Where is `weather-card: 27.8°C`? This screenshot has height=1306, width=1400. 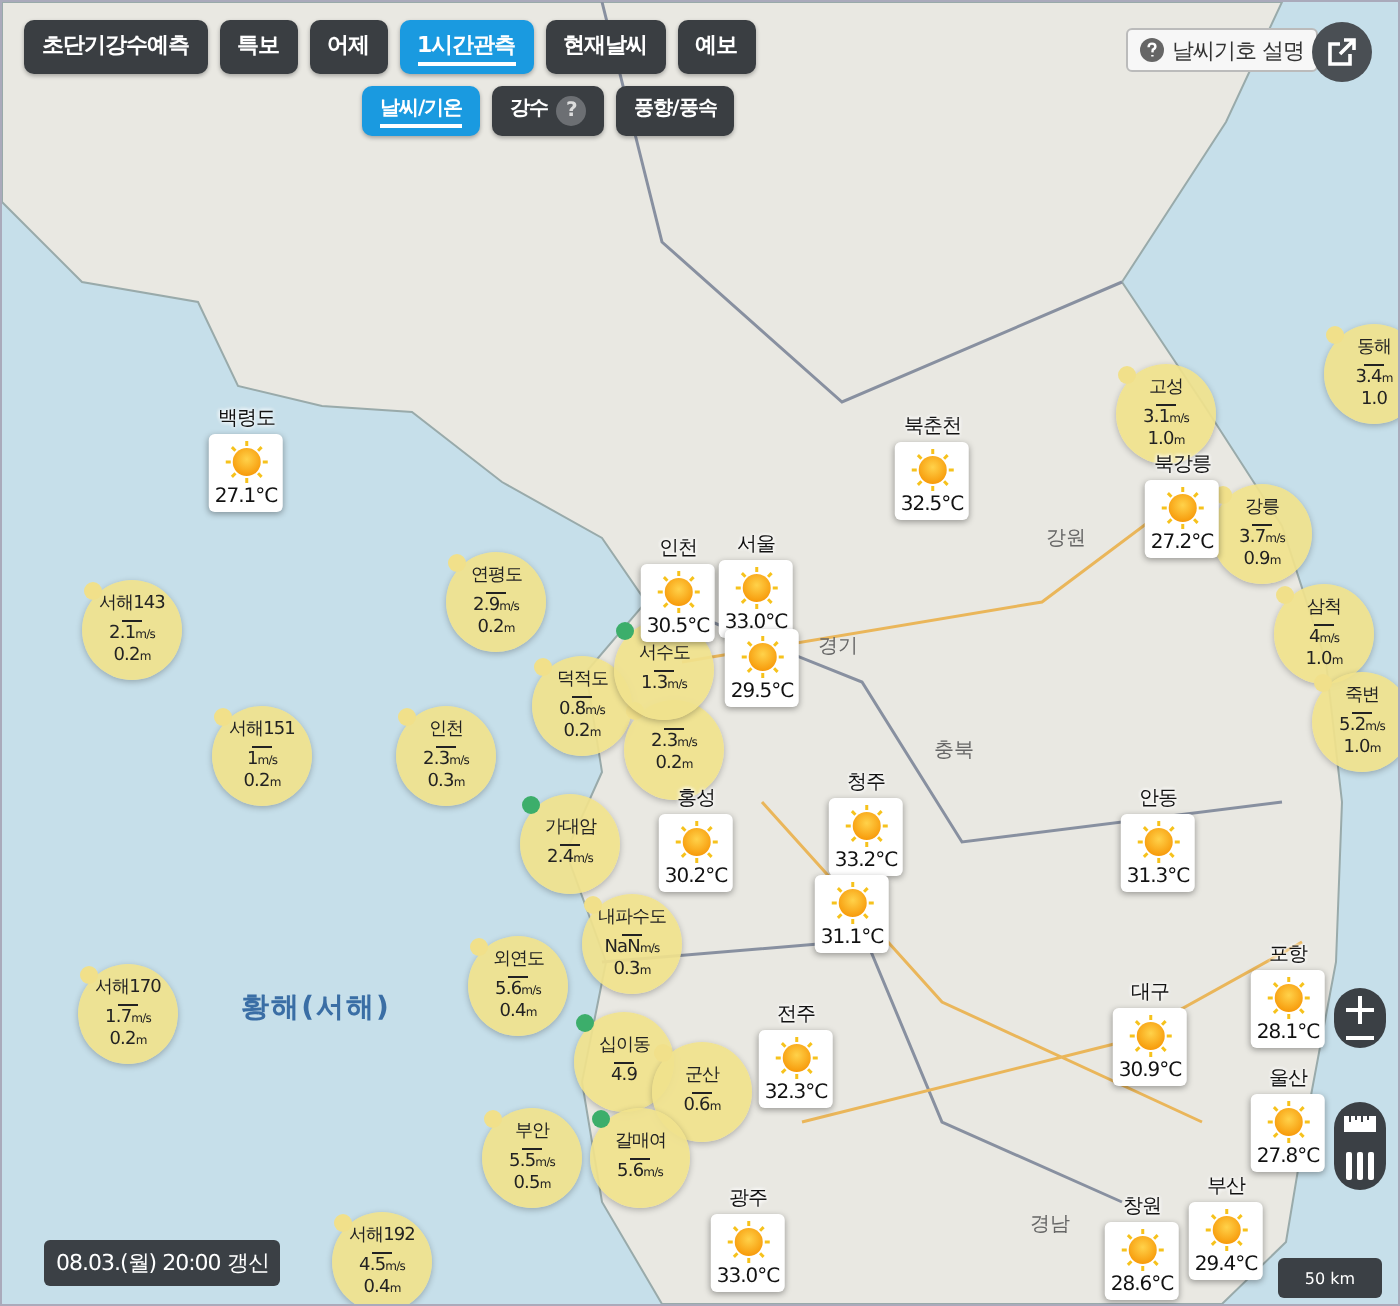
weather-card: 27.8°C is located at coordinates (1288, 1133).